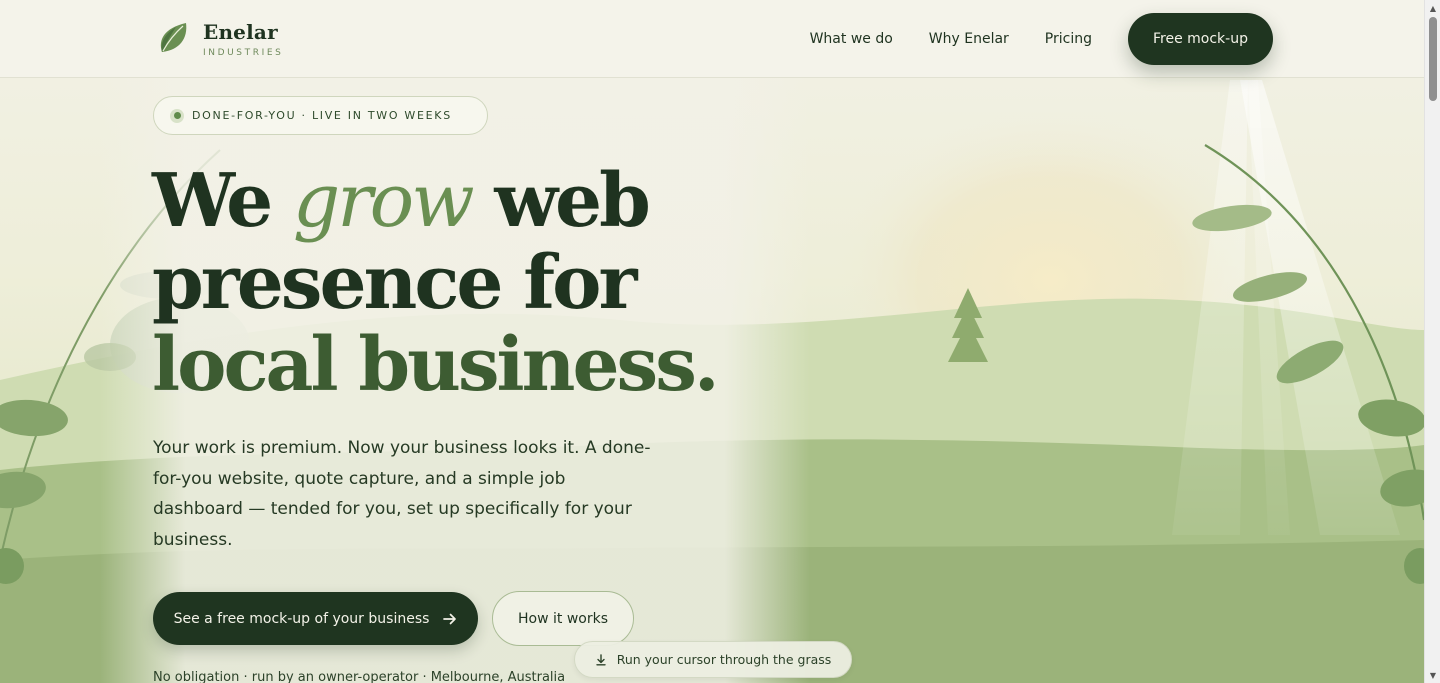 Image resolution: width=1440 pixels, height=683 pixels. I want to click on nav-link-pricing: Pricing, so click(1068, 39).